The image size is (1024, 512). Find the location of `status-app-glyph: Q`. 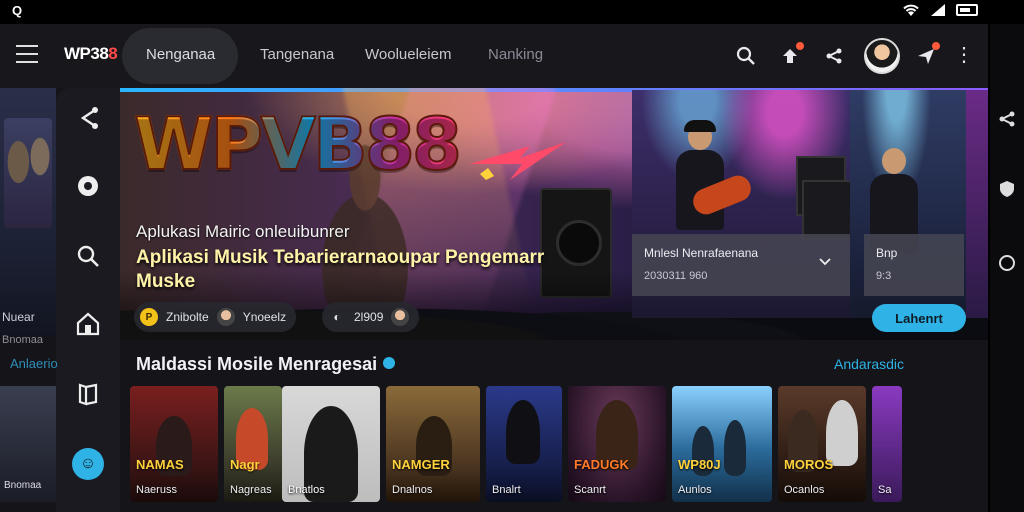

status-app-glyph: Q is located at coordinates (17, 10).